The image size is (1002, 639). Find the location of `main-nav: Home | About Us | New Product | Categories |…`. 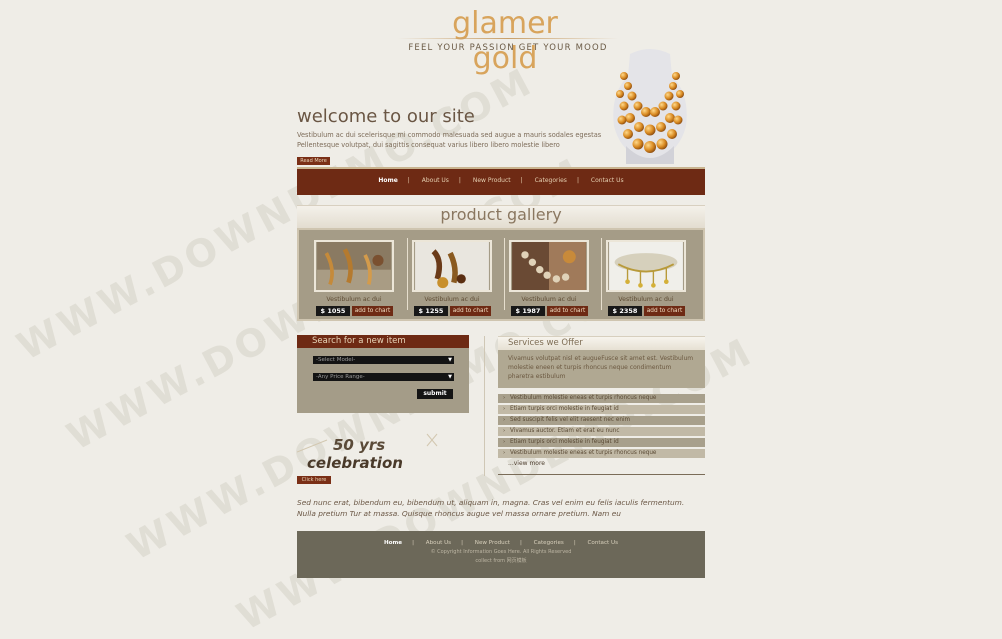

main-nav: Home | About Us | New Product | Categories |… is located at coordinates (501, 181).